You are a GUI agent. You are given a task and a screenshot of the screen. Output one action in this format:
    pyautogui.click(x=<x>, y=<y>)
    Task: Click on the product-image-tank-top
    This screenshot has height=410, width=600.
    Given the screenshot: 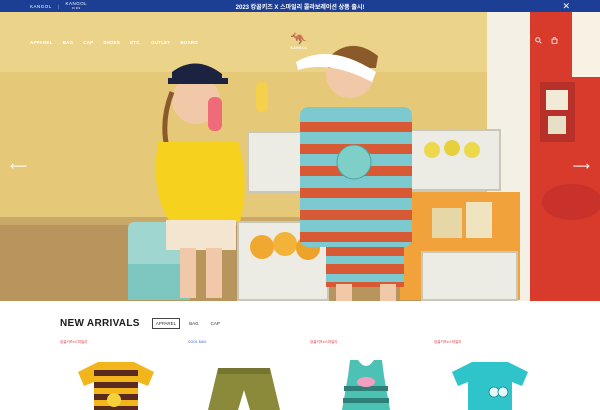 What is the action you would take?
    pyautogui.click(x=366, y=385)
    